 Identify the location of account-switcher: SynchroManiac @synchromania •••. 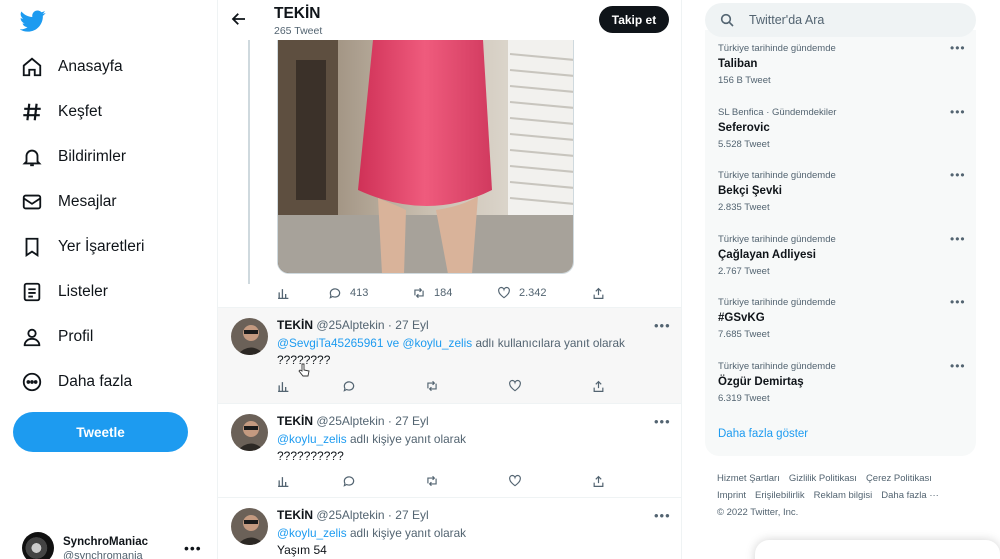
(112, 545).